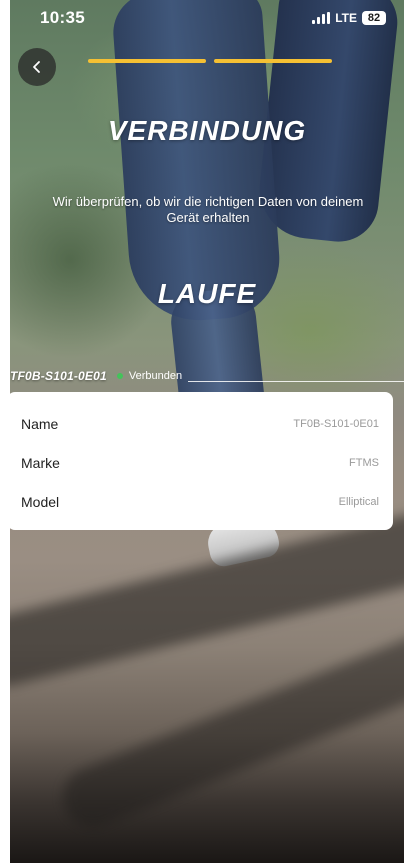  Describe the element at coordinates (207, 293) in the screenshot. I see `activity-title: LAUFE` at that location.